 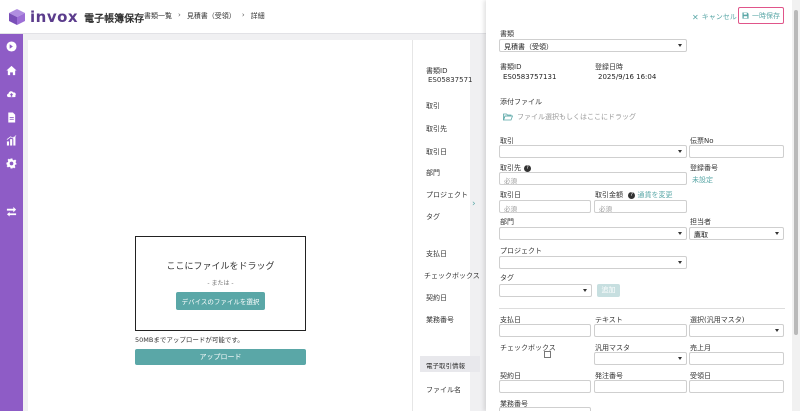 I want to click on attachment-dropzone: ファイル選択もしくはここにドラッグ, so click(x=569, y=117).